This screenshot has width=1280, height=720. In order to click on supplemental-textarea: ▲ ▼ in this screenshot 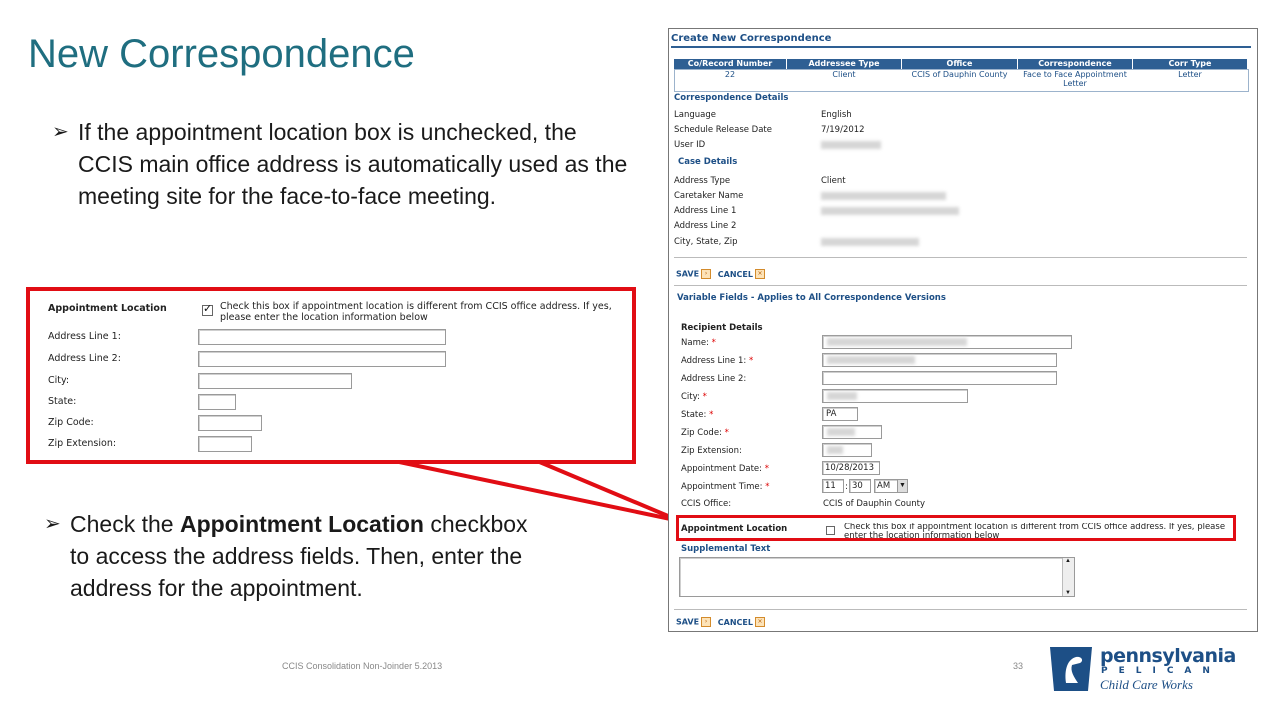, I will do `click(877, 577)`.